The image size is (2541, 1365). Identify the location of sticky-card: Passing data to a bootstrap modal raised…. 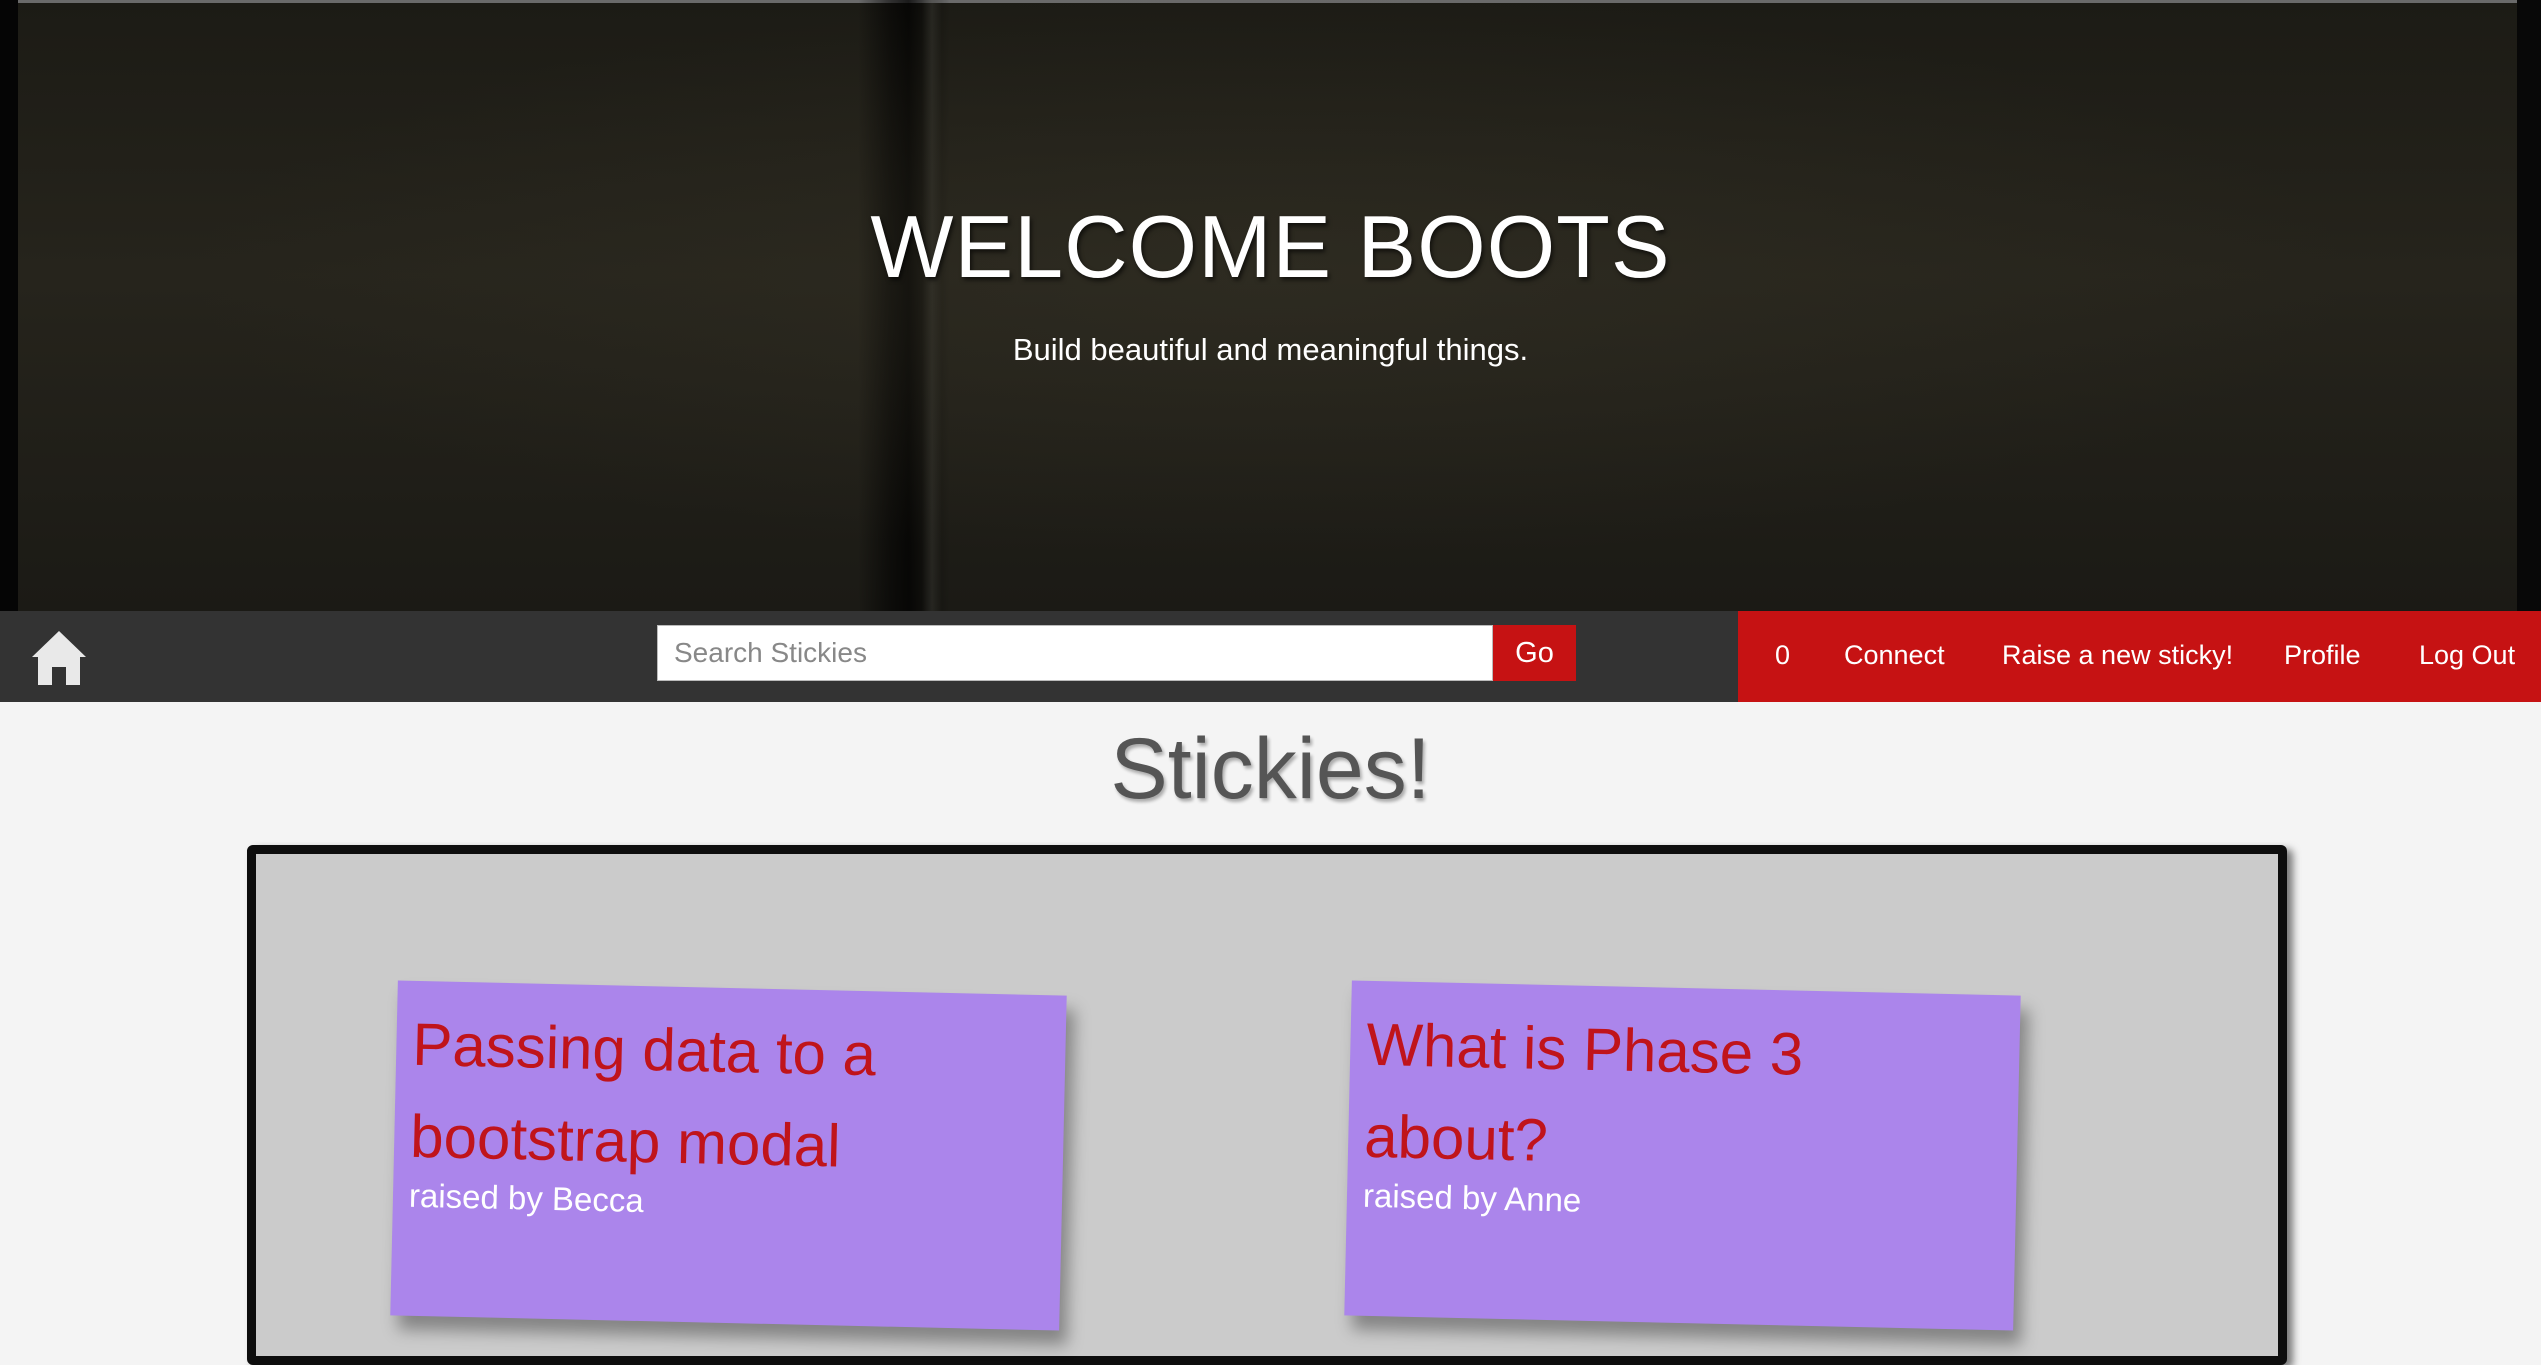
(728, 1155).